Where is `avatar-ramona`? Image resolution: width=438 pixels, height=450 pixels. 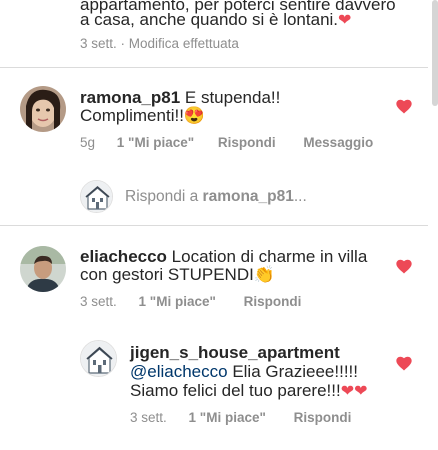 avatar-ramona is located at coordinates (43, 109).